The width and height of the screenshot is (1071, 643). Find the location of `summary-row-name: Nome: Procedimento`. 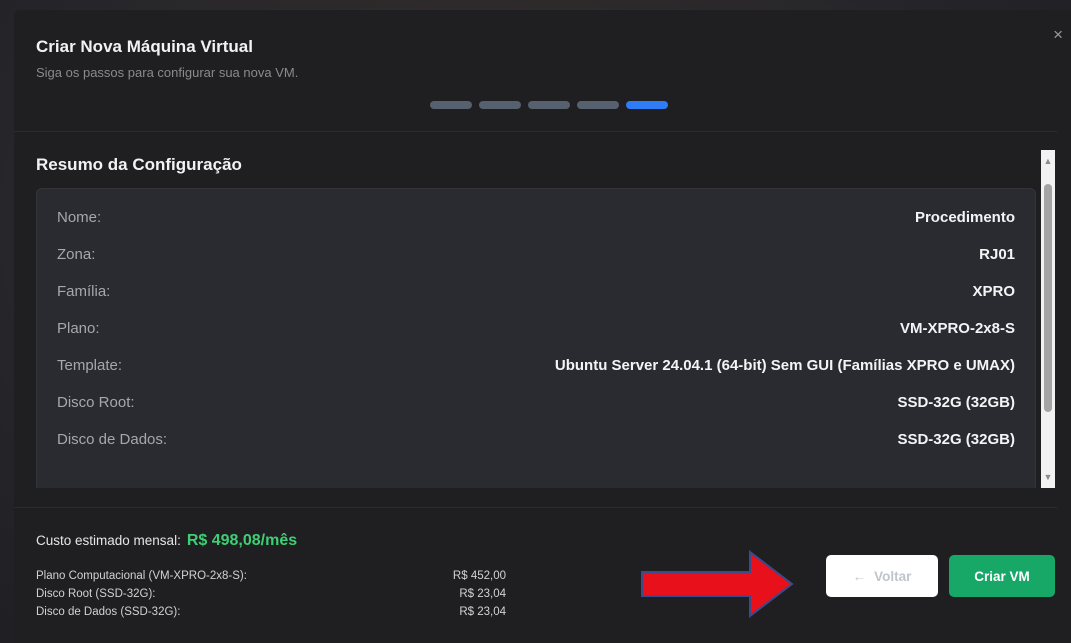

summary-row-name: Nome: Procedimento is located at coordinates (536, 217).